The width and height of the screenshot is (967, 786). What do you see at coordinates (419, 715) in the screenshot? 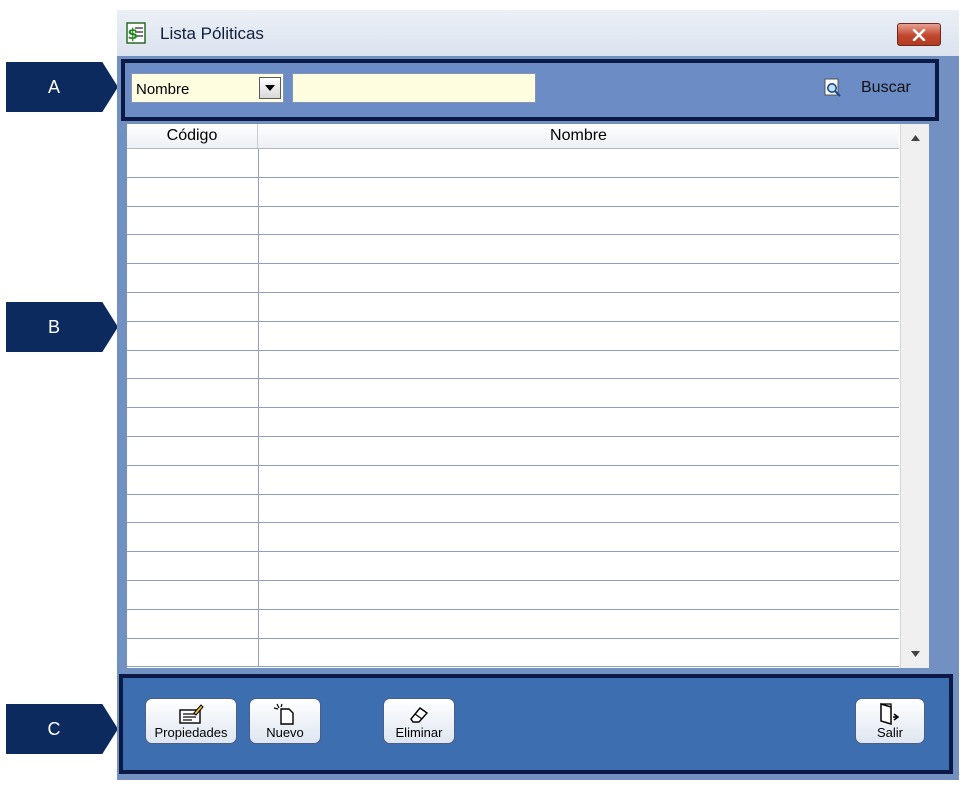
I see `eraser-icon` at bounding box center [419, 715].